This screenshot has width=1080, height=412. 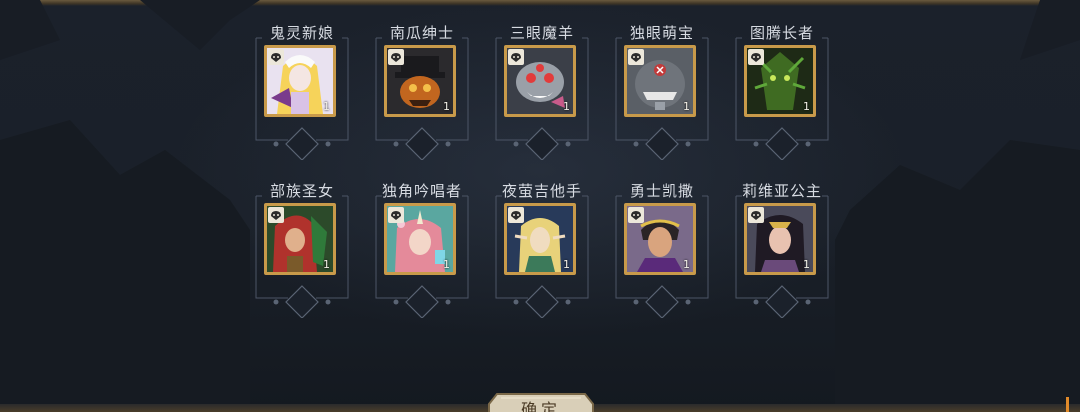 What do you see at coordinates (541, 191) in the screenshot?
I see `hero-name: 夜萤吉他手` at bounding box center [541, 191].